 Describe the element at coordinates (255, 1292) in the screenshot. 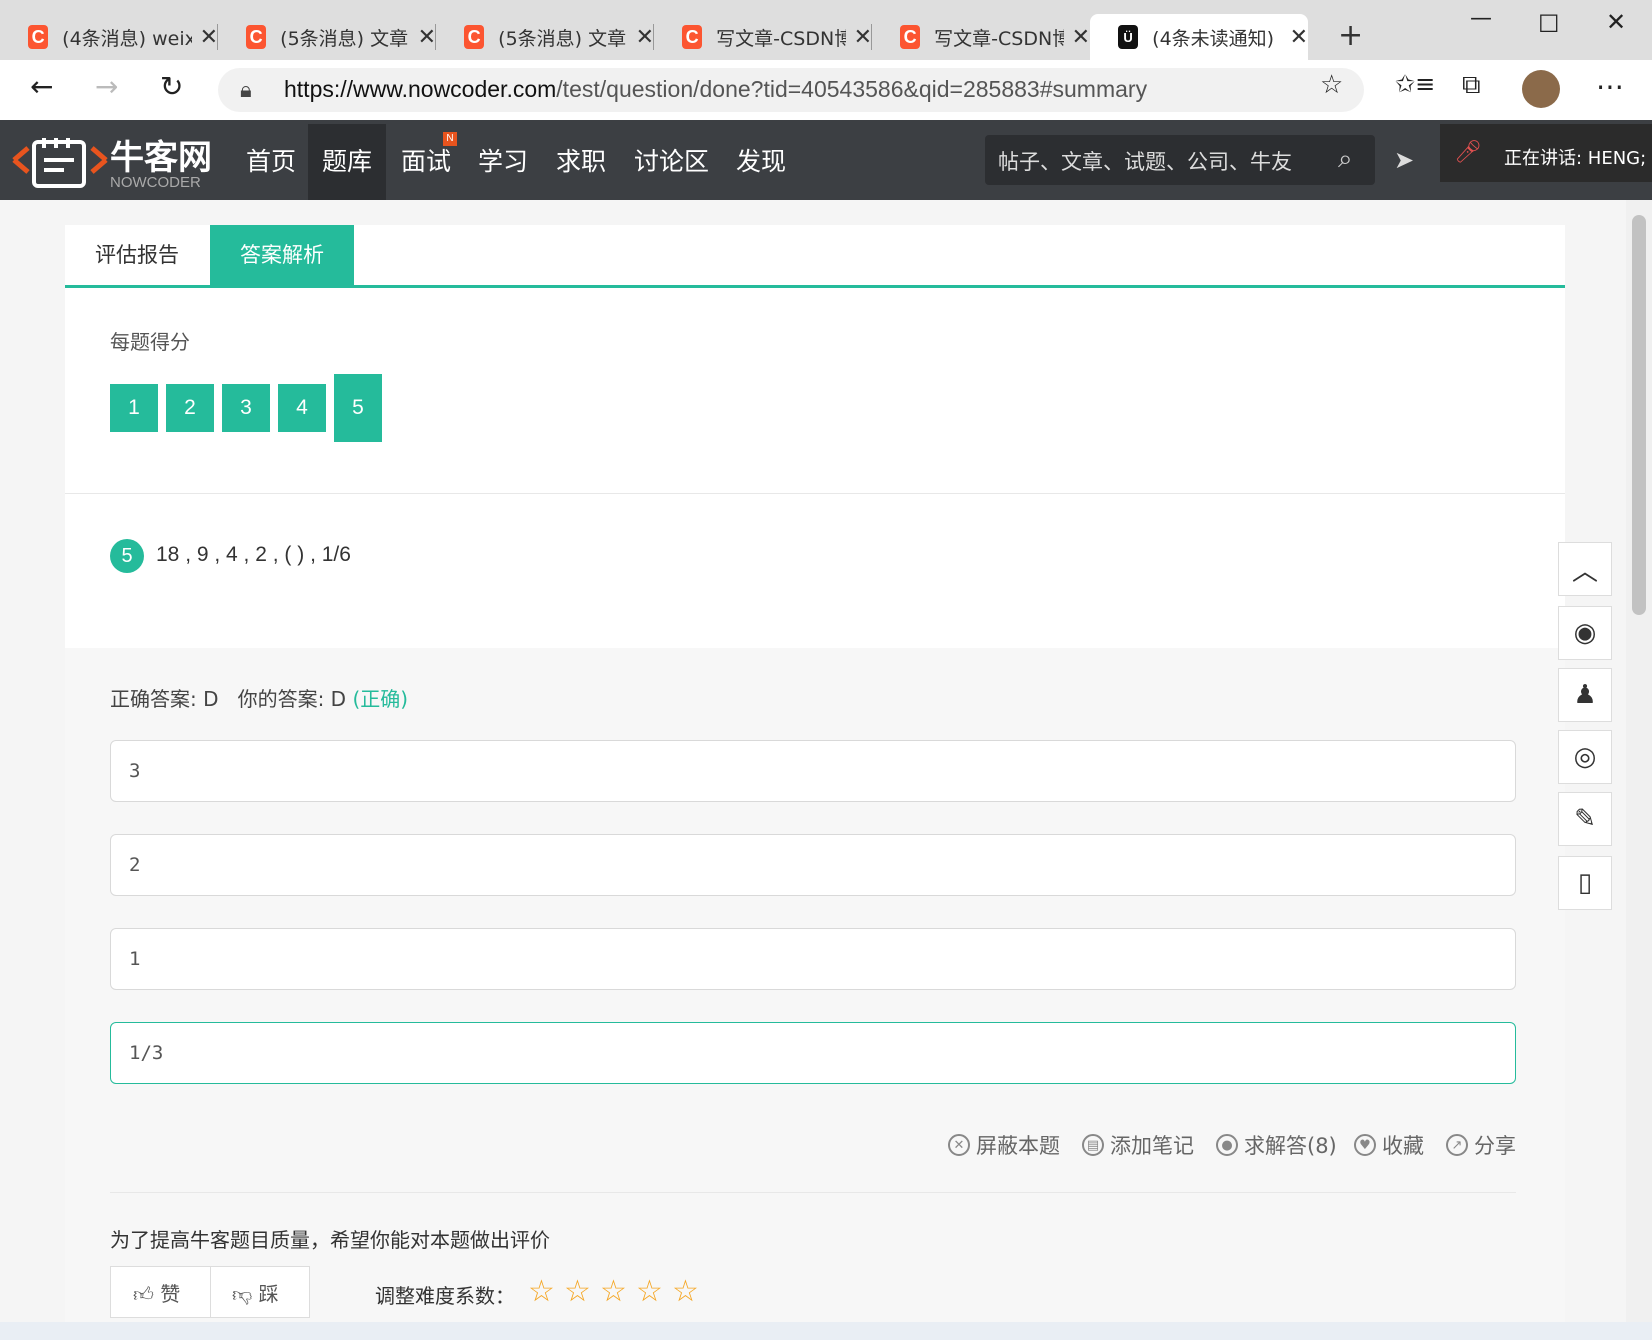

I see `dislike-button: 👎︎ 踩` at that location.